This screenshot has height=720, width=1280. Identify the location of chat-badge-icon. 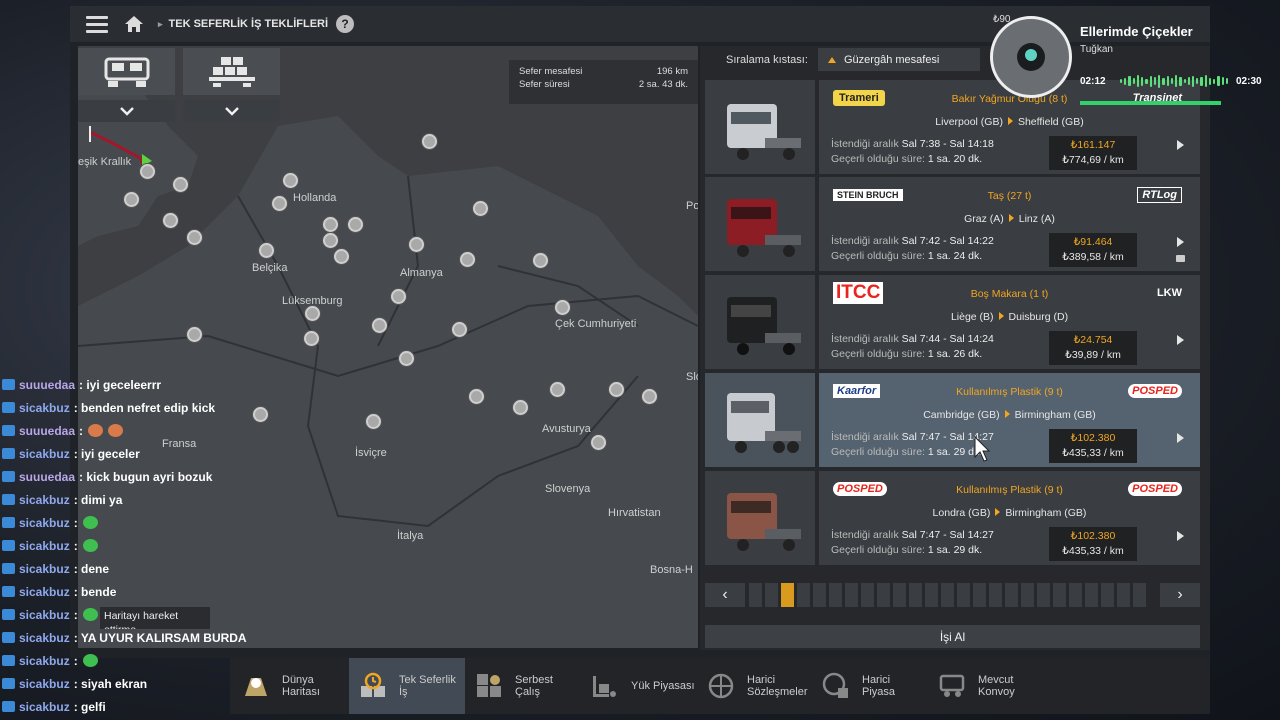
(8, 683).